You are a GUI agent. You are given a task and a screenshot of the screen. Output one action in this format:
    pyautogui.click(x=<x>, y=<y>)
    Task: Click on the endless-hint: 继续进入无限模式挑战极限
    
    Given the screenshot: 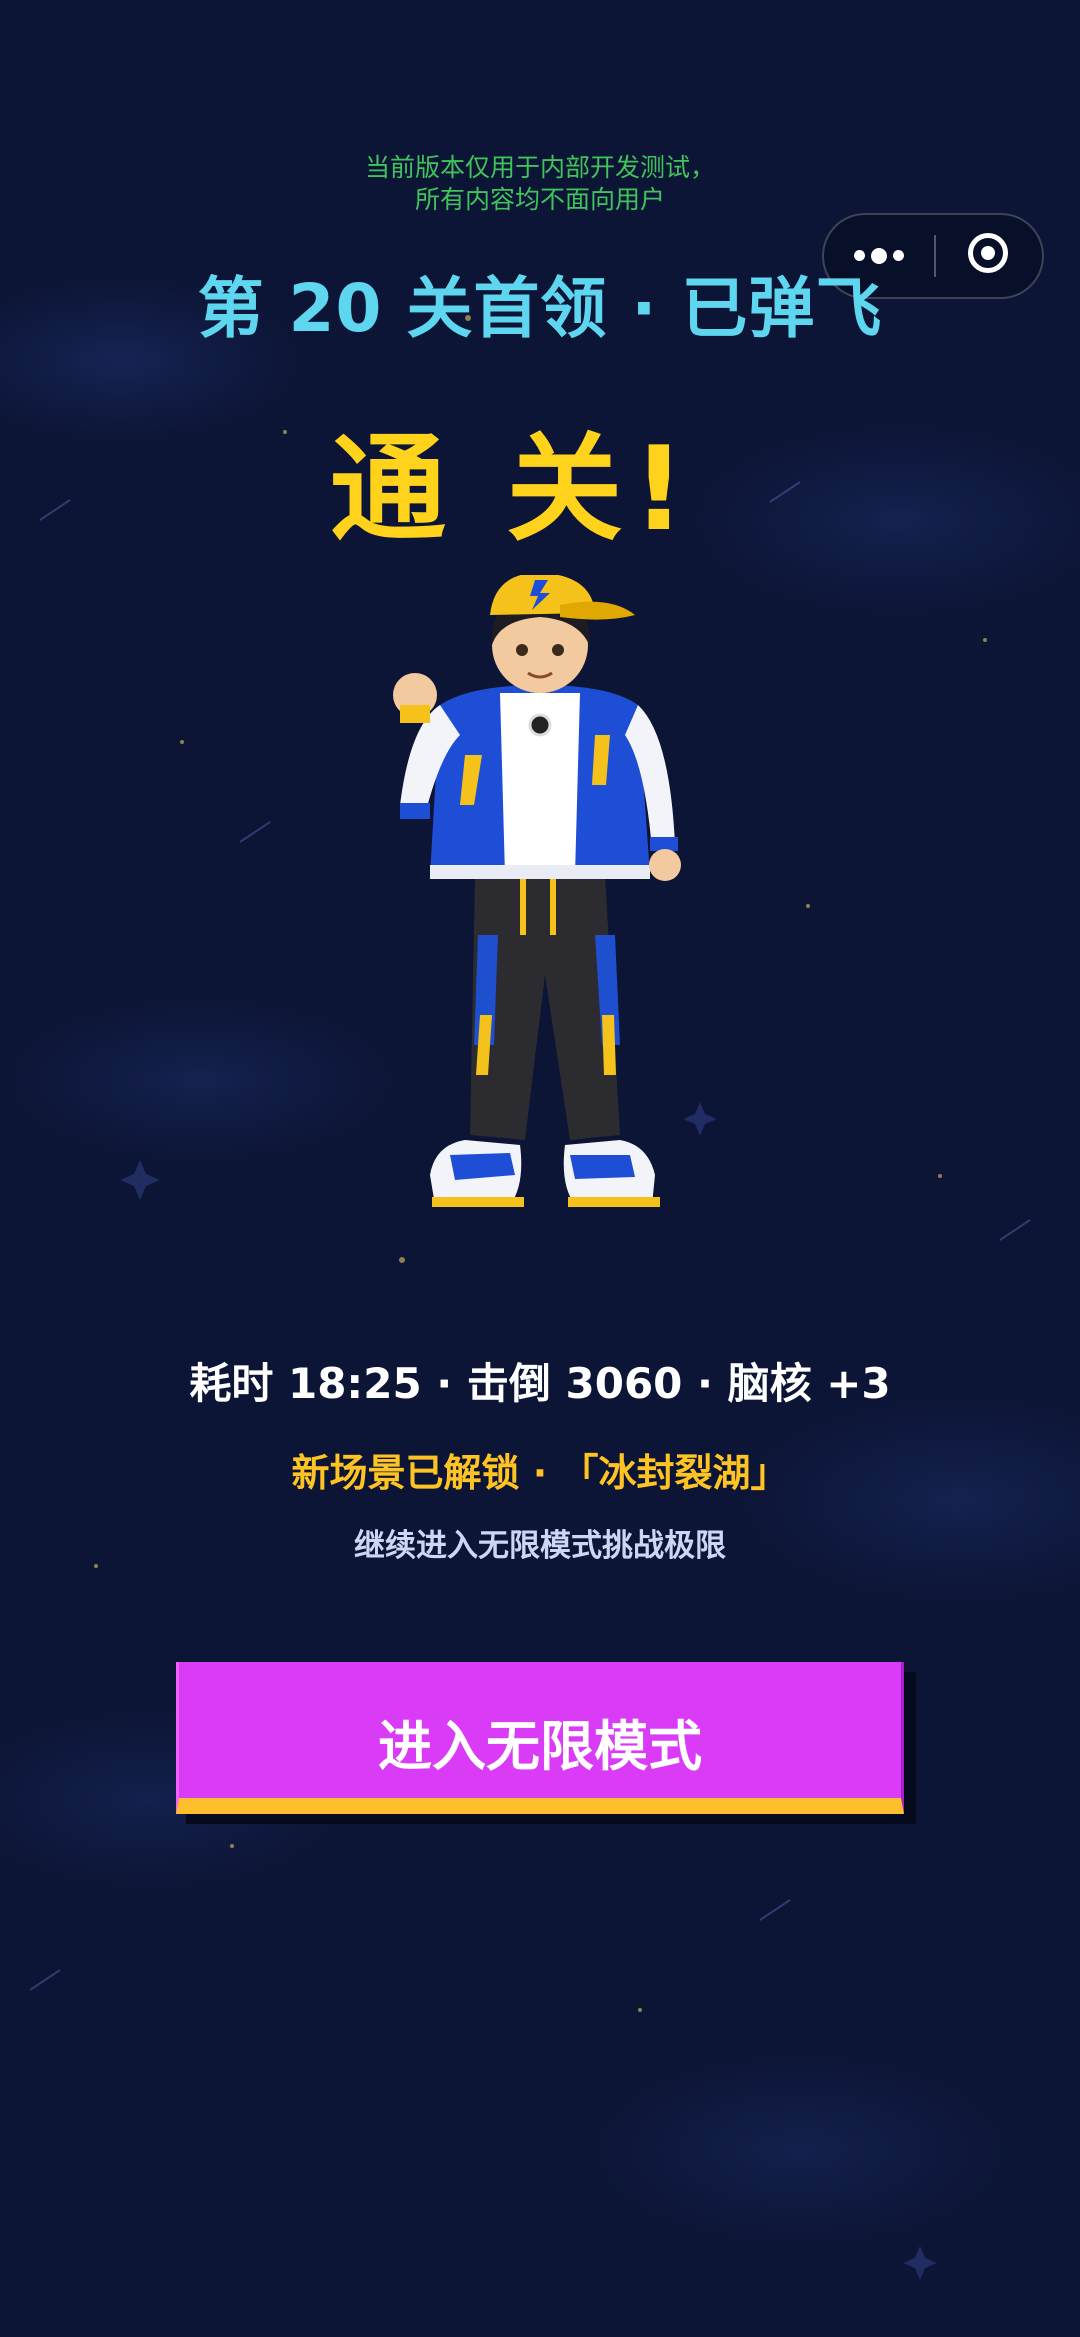 What is the action you would take?
    pyautogui.click(x=540, y=1546)
    